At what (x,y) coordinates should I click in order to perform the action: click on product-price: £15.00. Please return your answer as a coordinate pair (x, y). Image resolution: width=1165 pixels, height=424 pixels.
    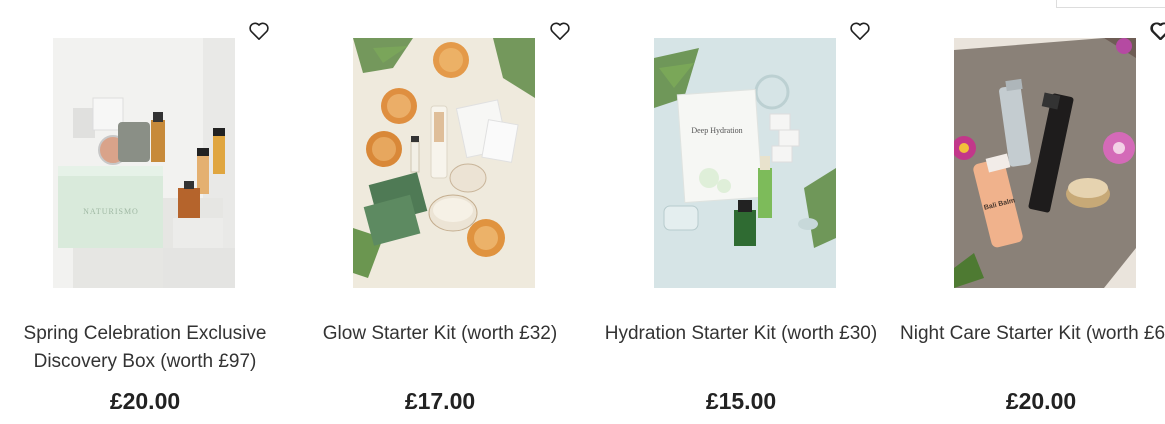
    Looking at the image, I should click on (741, 401).